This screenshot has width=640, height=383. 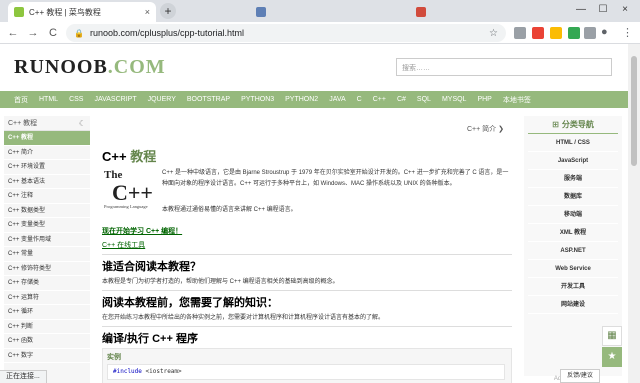 I want to click on nav-item: PHP, so click(x=484, y=99).